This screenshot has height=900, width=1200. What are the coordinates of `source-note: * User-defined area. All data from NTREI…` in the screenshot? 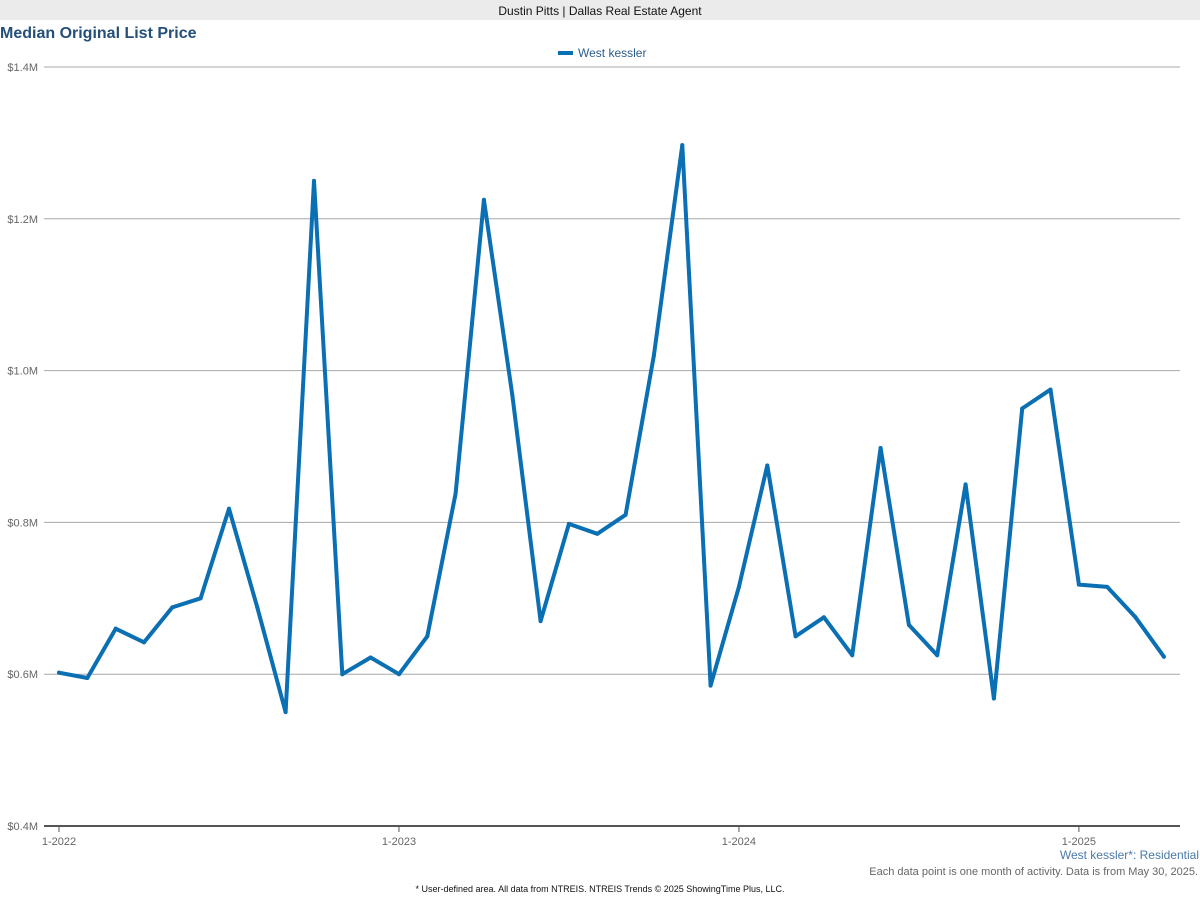 It's located at (600, 889).